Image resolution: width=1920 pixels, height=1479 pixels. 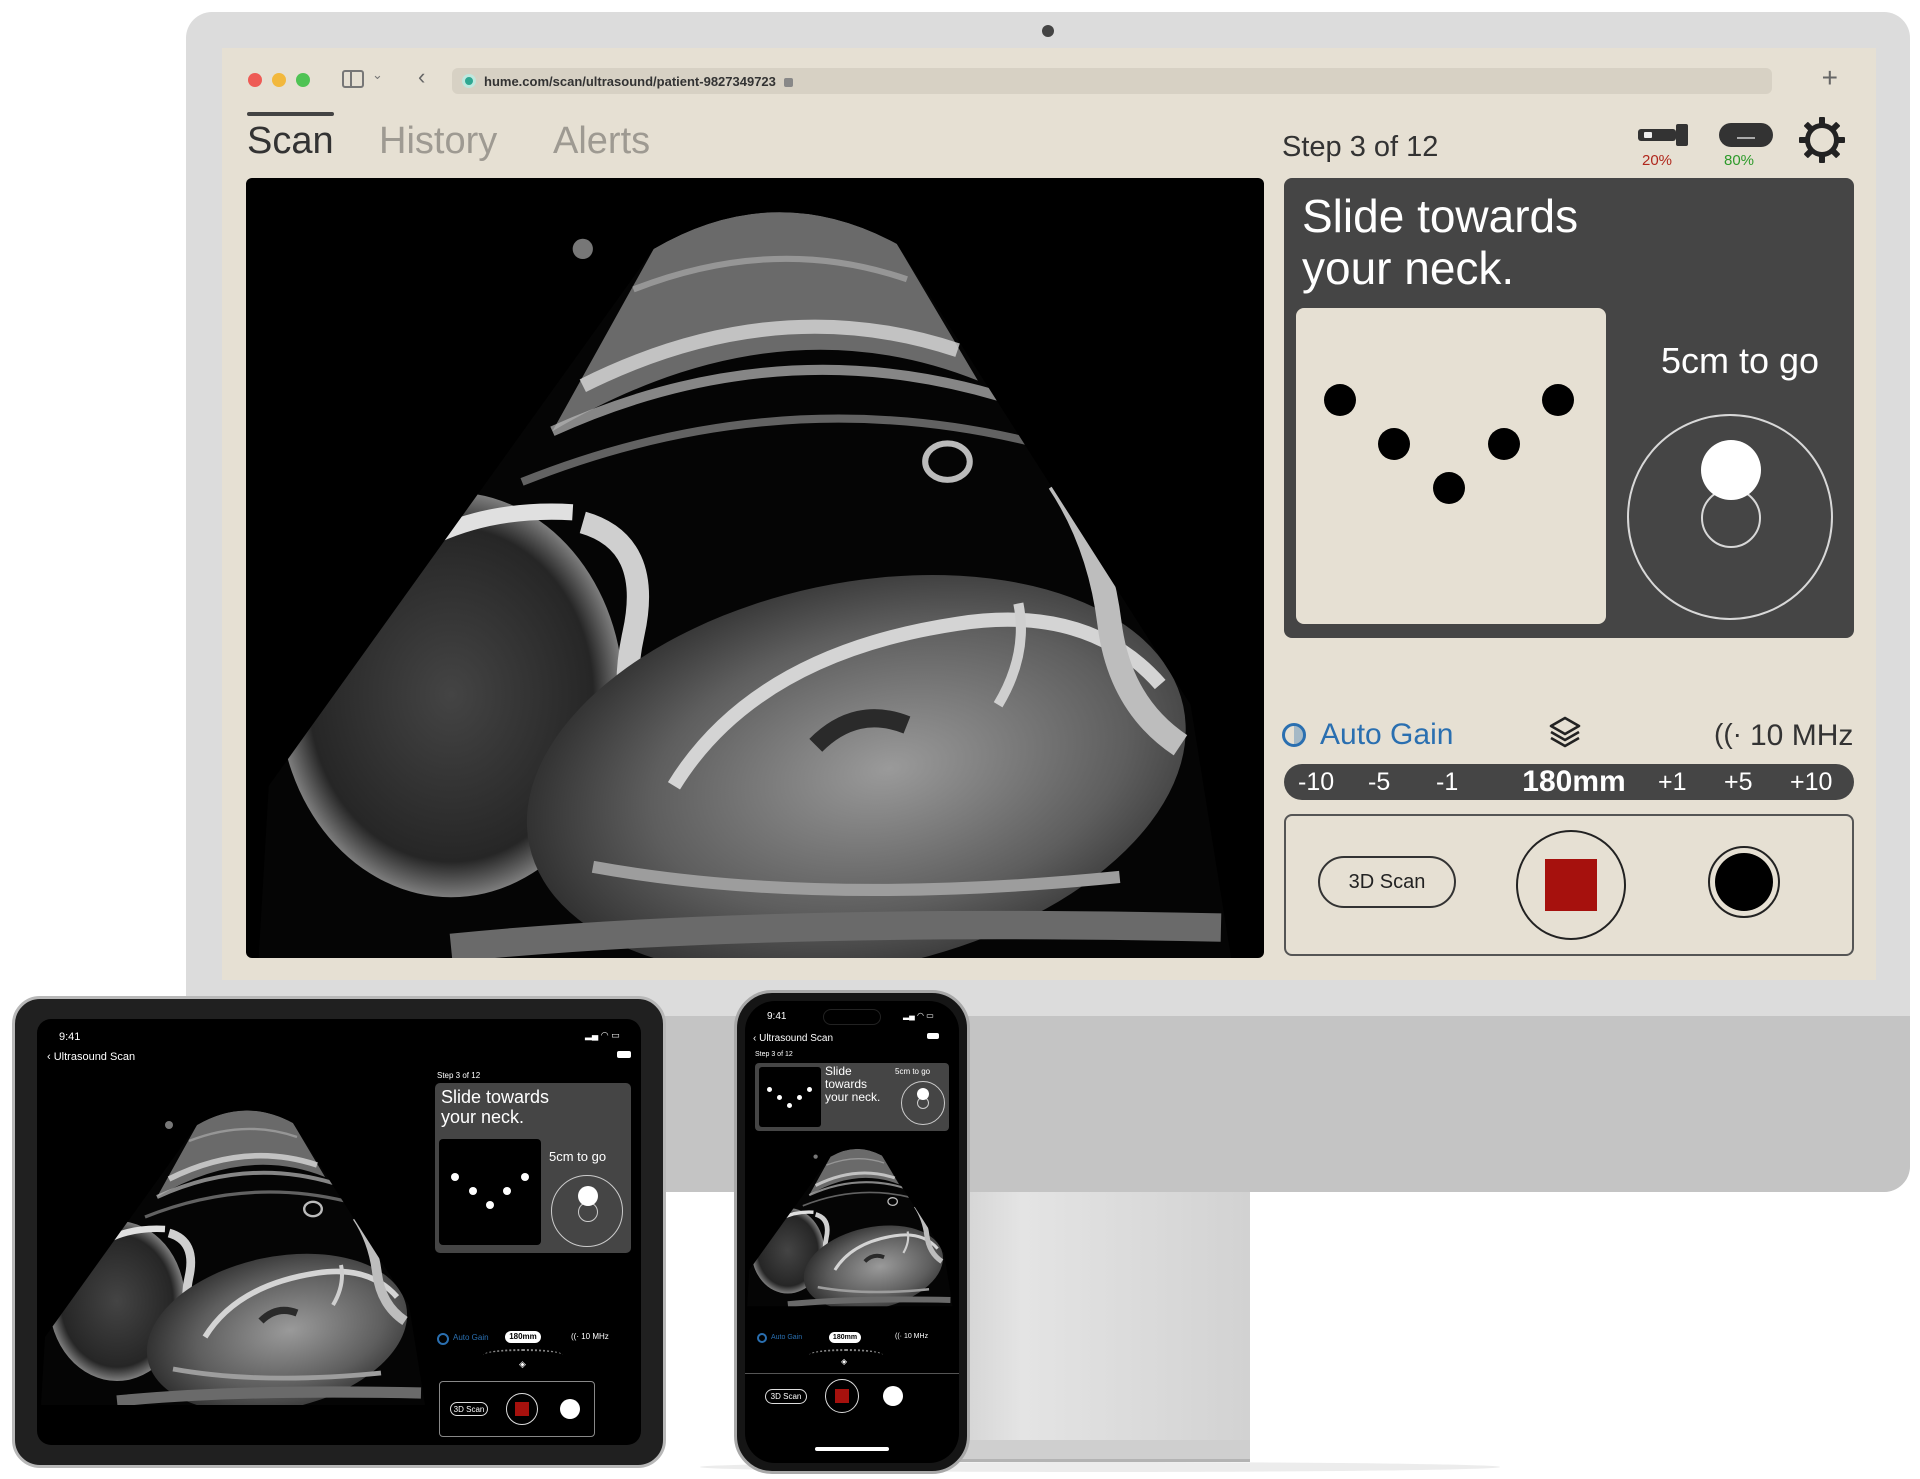 What do you see at coordinates (279, 80) in the screenshot?
I see `minimize-window-button` at bounding box center [279, 80].